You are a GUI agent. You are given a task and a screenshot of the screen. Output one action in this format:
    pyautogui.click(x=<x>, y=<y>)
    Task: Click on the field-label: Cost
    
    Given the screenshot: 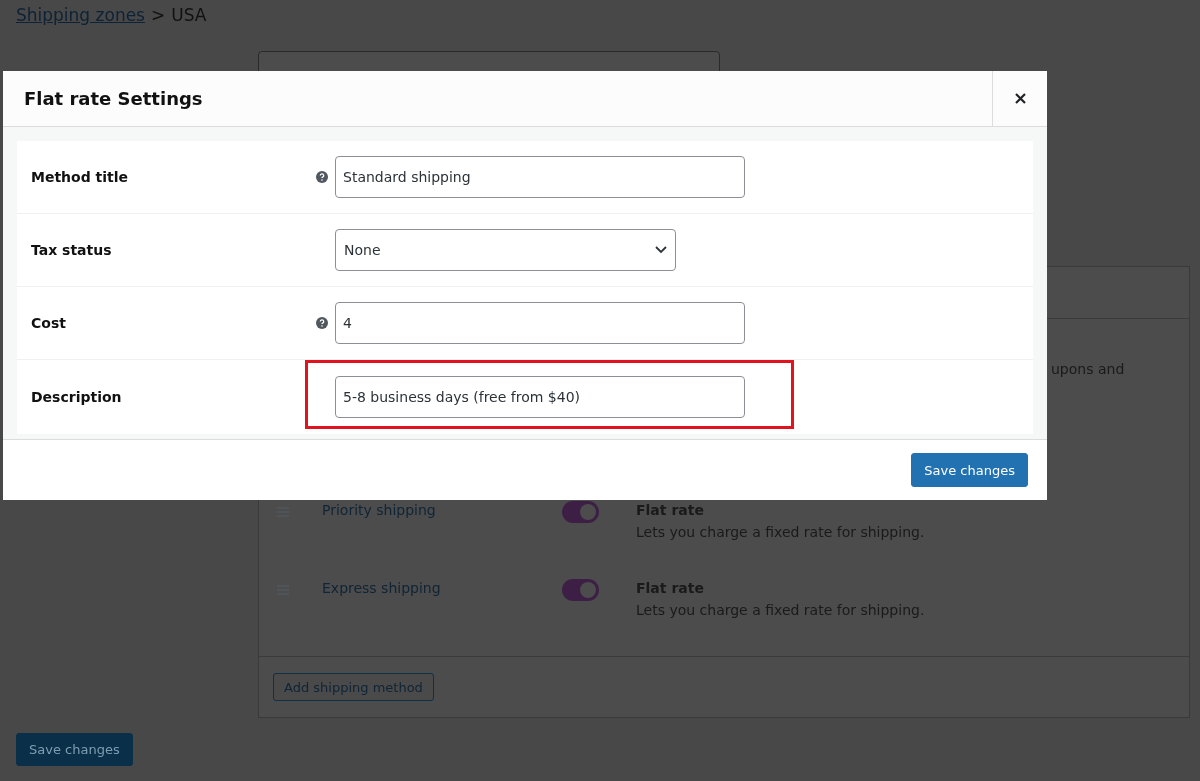 What is the action you would take?
    pyautogui.click(x=48, y=323)
    